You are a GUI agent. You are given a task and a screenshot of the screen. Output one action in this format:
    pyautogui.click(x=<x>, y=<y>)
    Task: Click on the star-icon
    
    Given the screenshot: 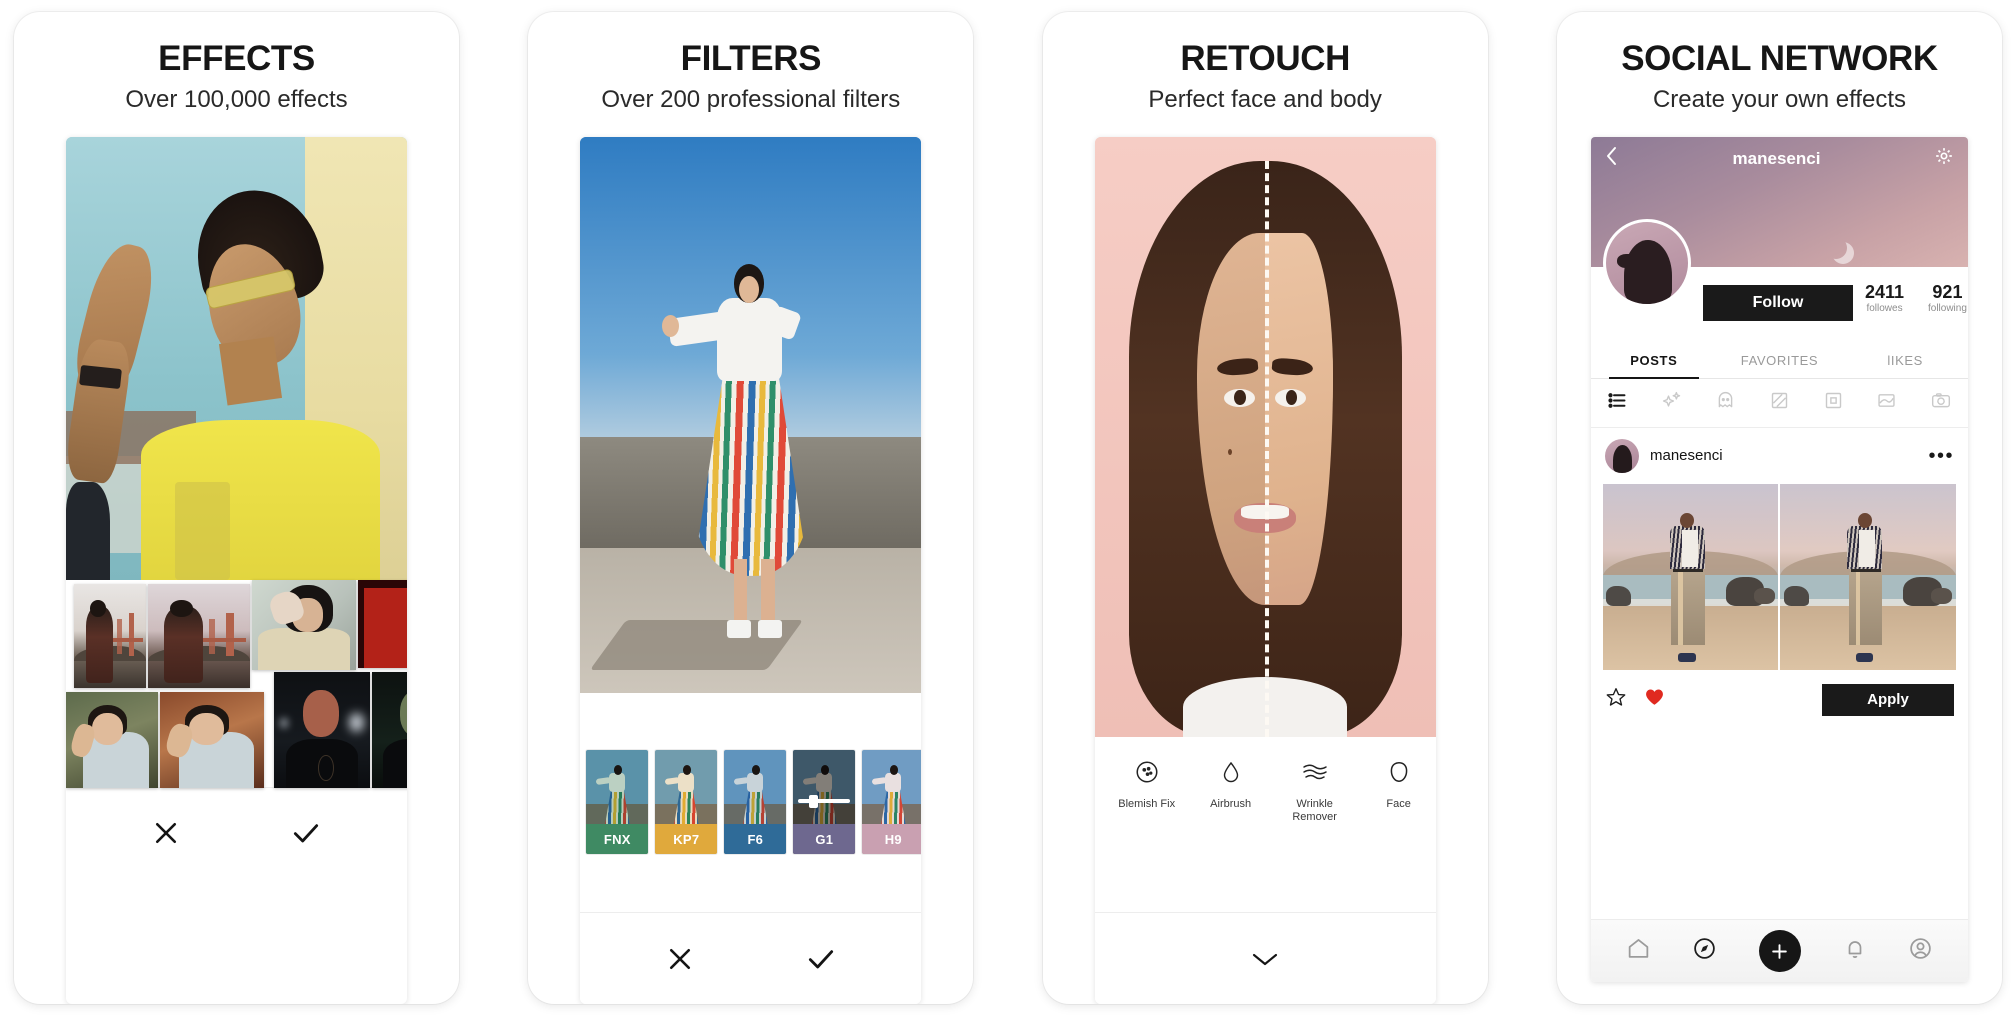 What is the action you would take?
    pyautogui.click(x=1616, y=699)
    